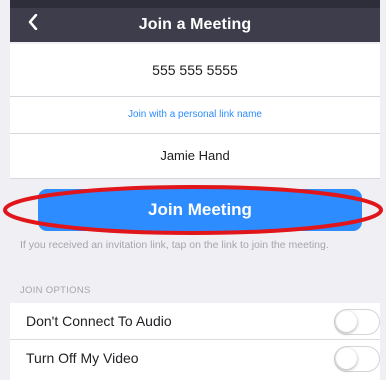 This screenshot has height=380, width=386. Describe the element at coordinates (200, 210) in the screenshot. I see `join-meeting-button: Join Meeting` at that location.